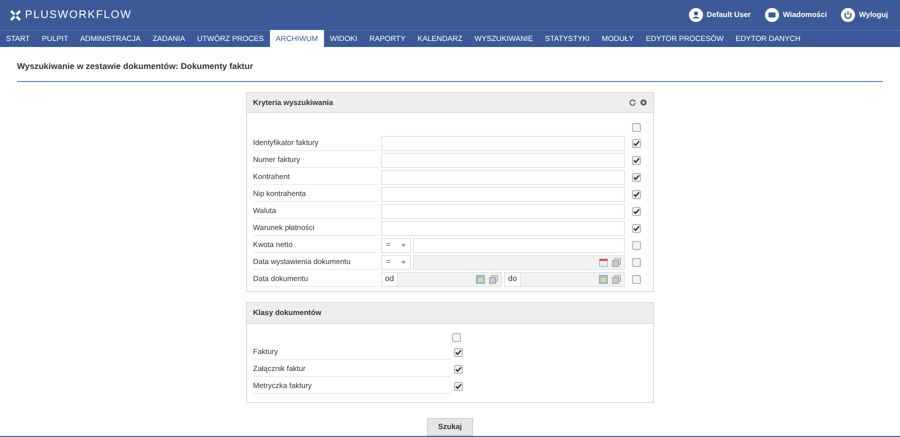 Image resolution: width=900 pixels, height=437 pixels. What do you see at coordinates (847, 15) in the screenshot?
I see `power-icon` at bounding box center [847, 15].